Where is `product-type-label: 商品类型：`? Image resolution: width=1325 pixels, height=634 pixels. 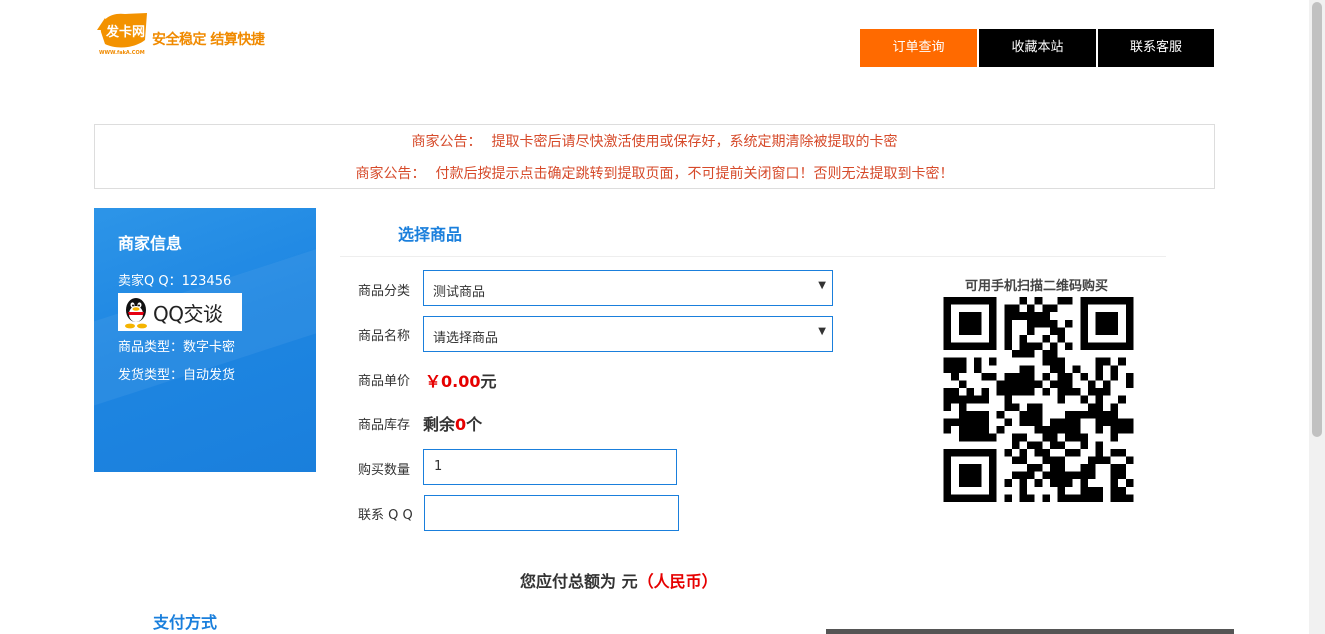 product-type-label: 商品类型： is located at coordinates (151, 347).